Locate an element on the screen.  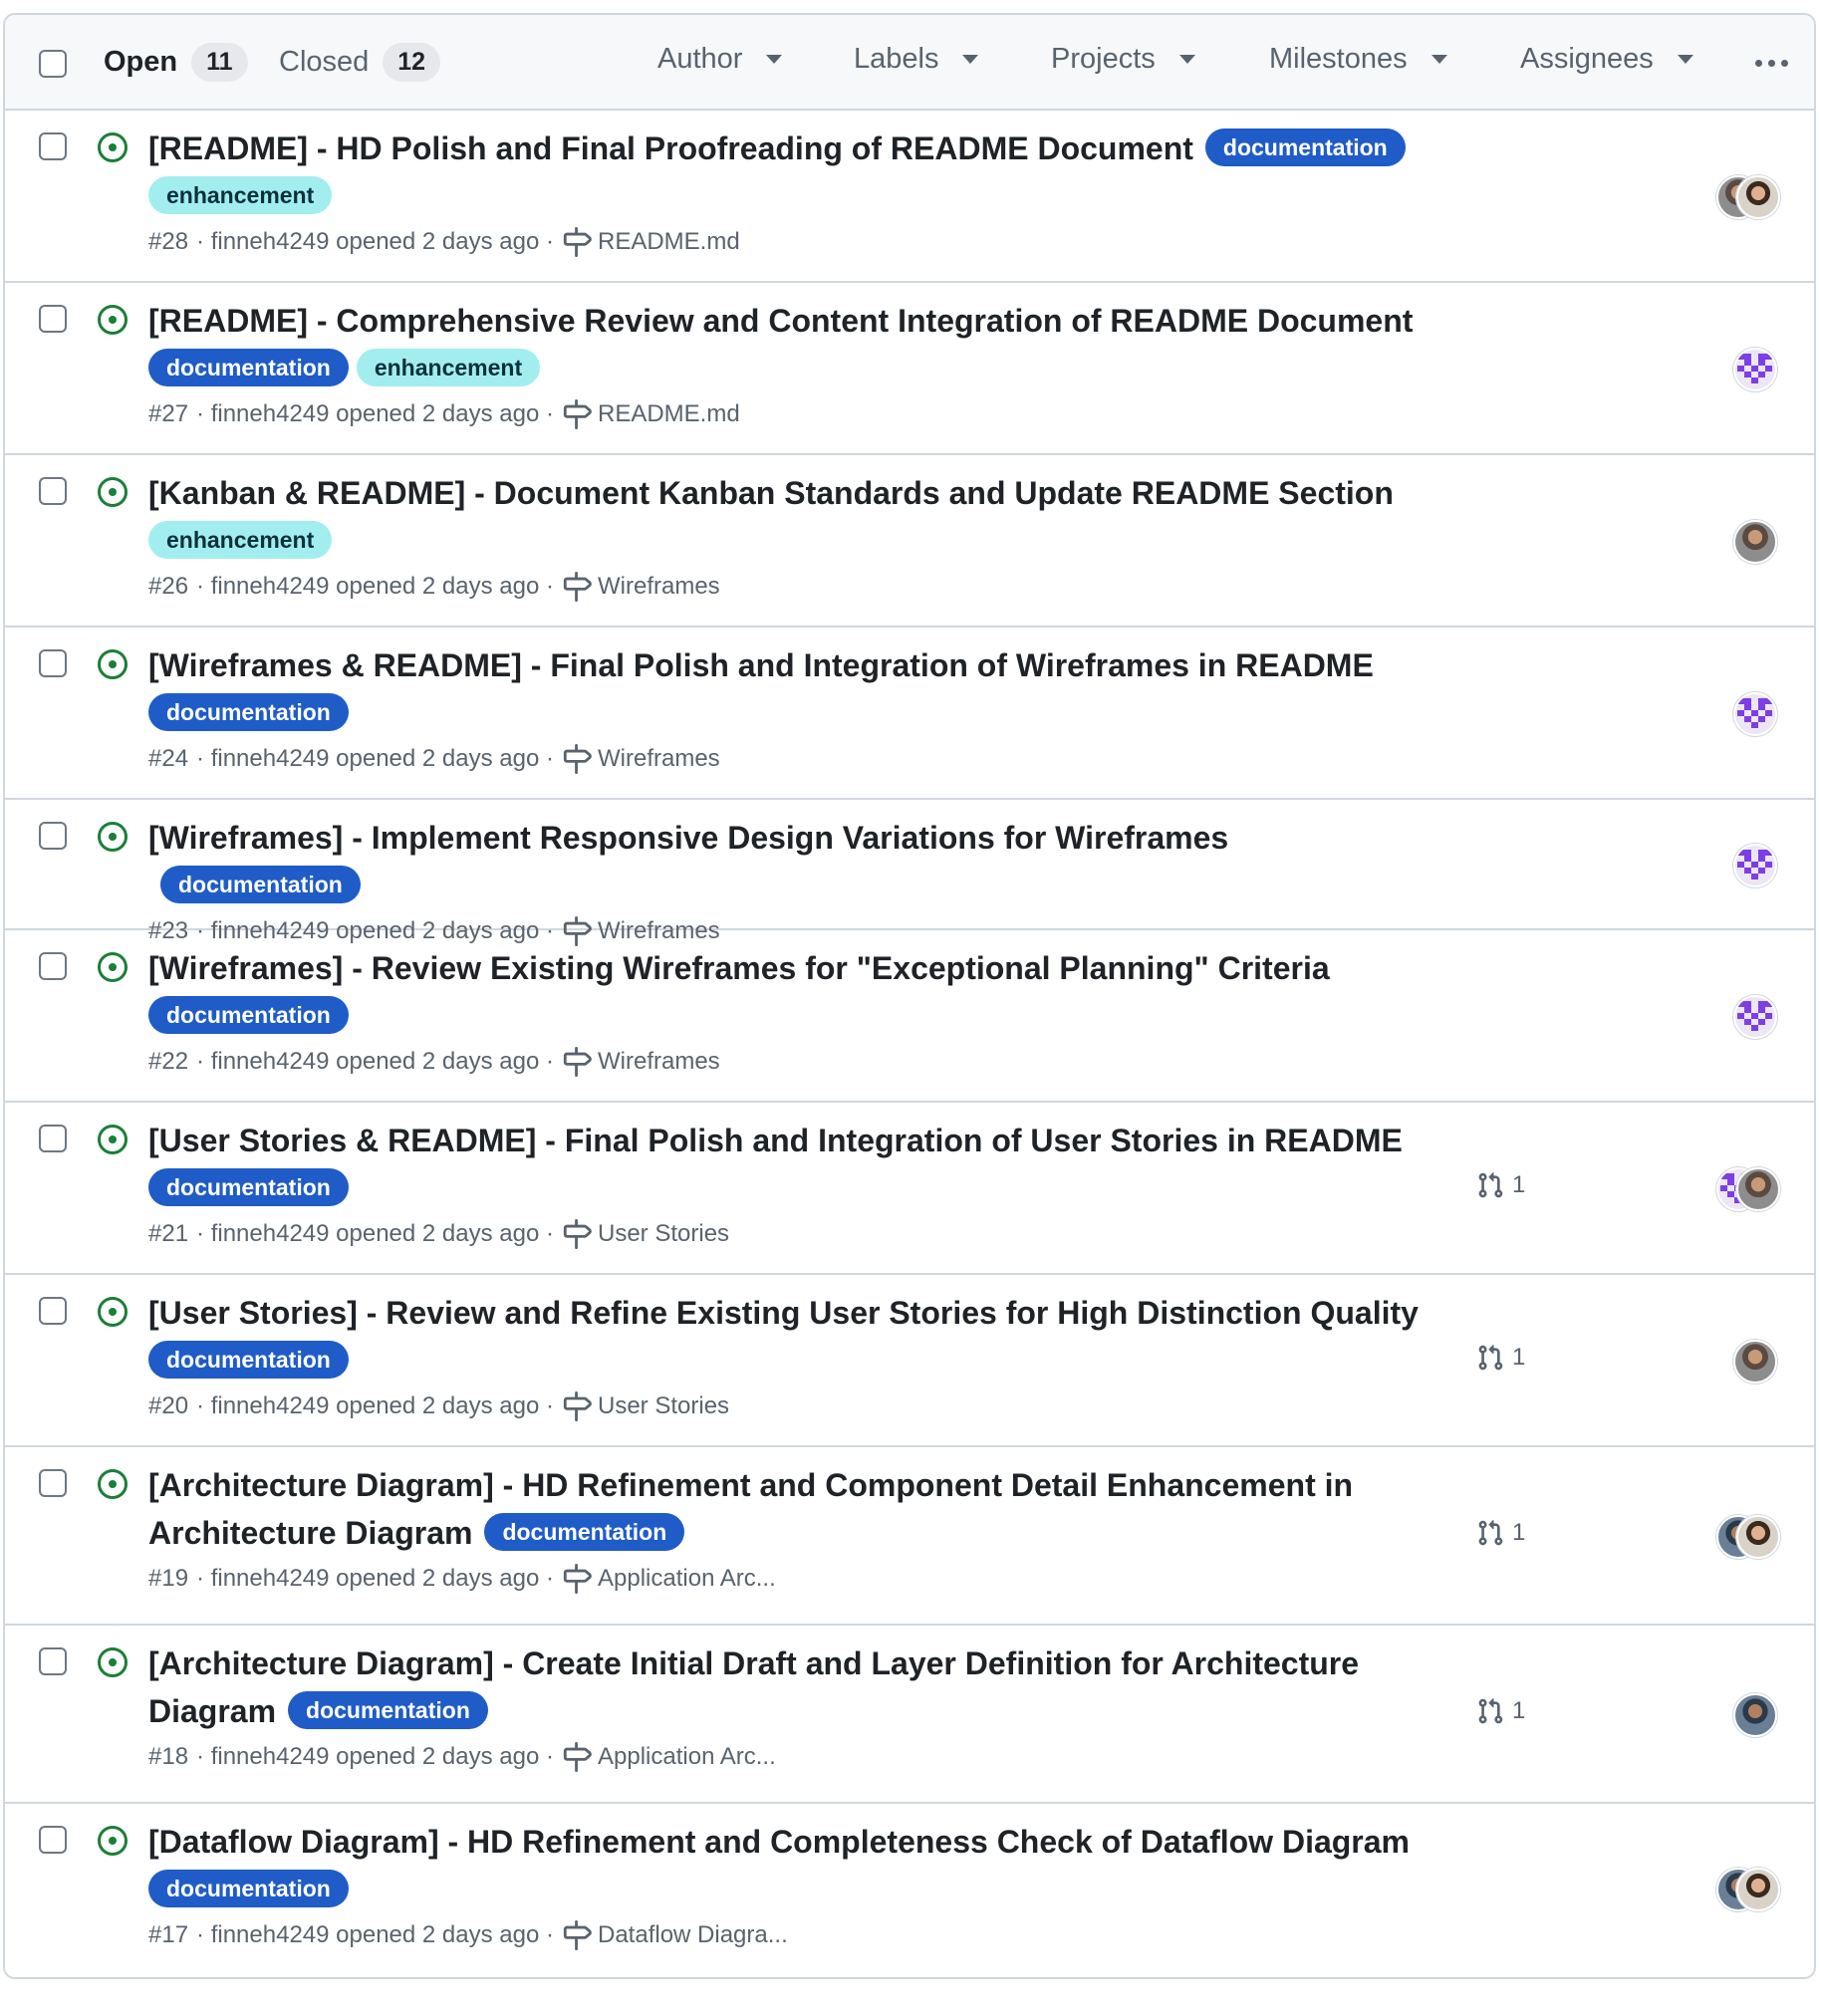
issue-number: #26 is located at coordinates (168, 586).